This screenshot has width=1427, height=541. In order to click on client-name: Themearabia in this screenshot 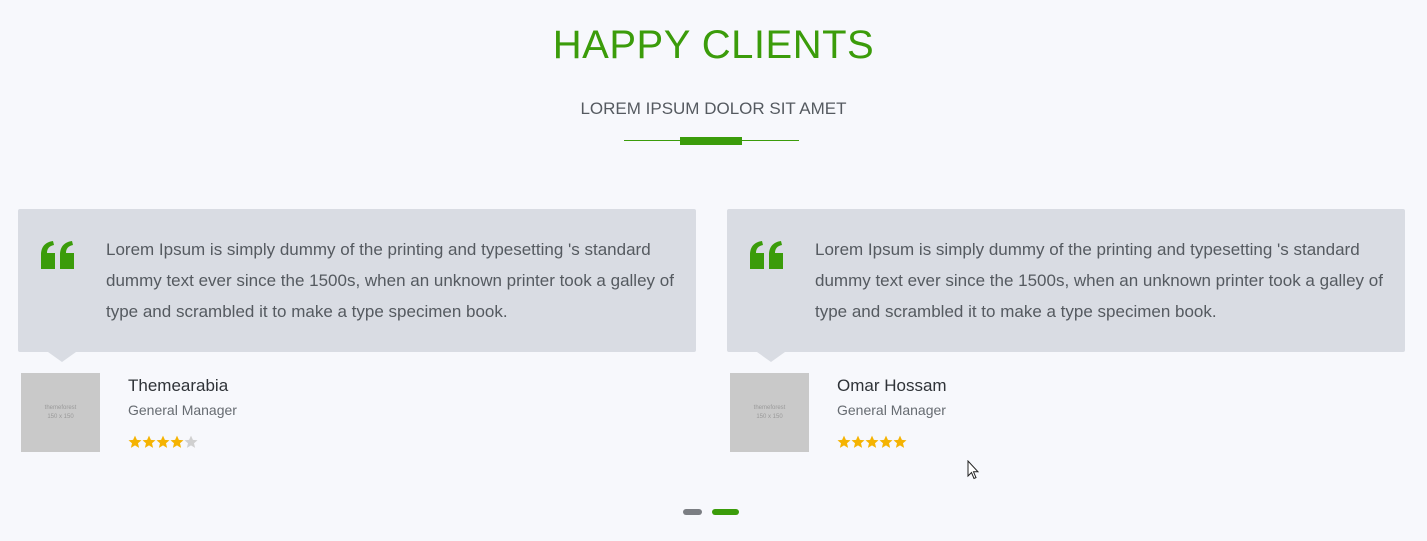, I will do `click(178, 385)`.